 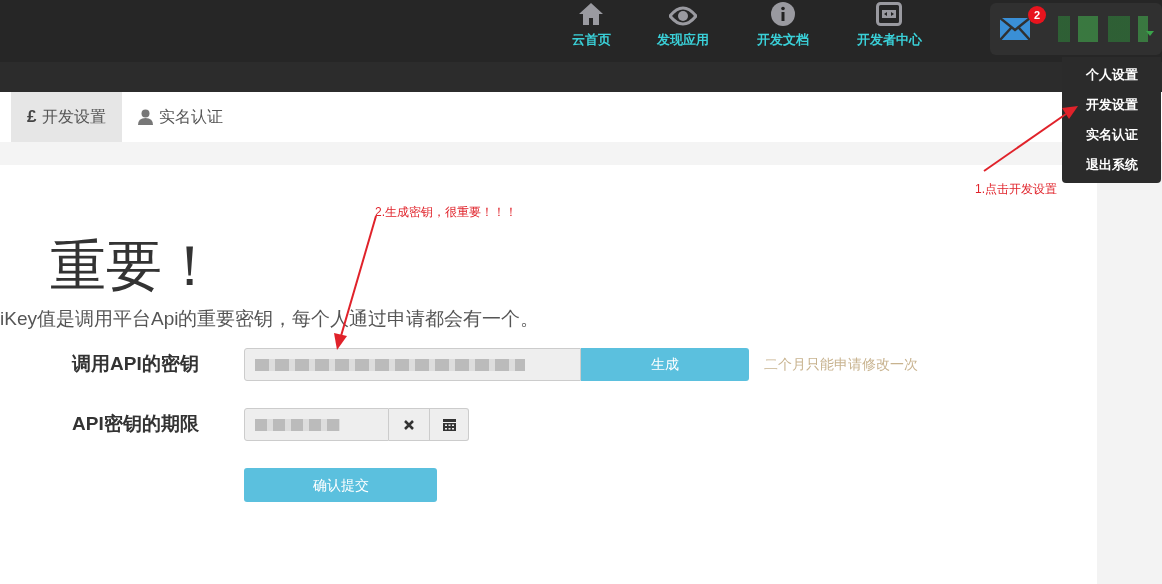 I want to click on nav-link: 发现应用, so click(x=683, y=29).